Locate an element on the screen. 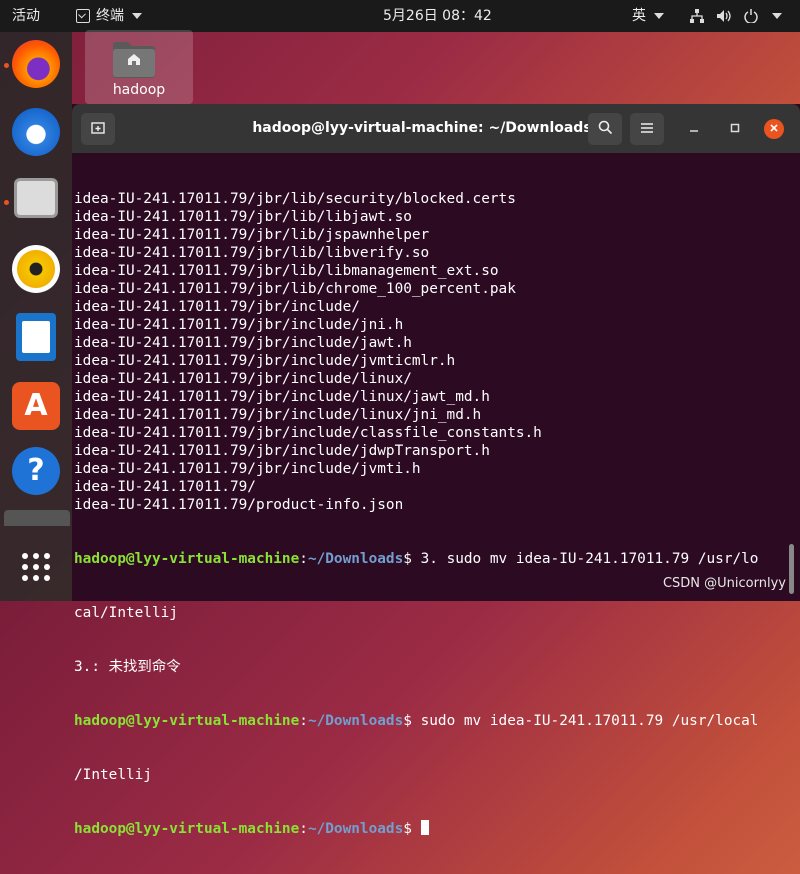 This screenshot has height=874, width=800. dock: A ? is located at coordinates (36, 316).